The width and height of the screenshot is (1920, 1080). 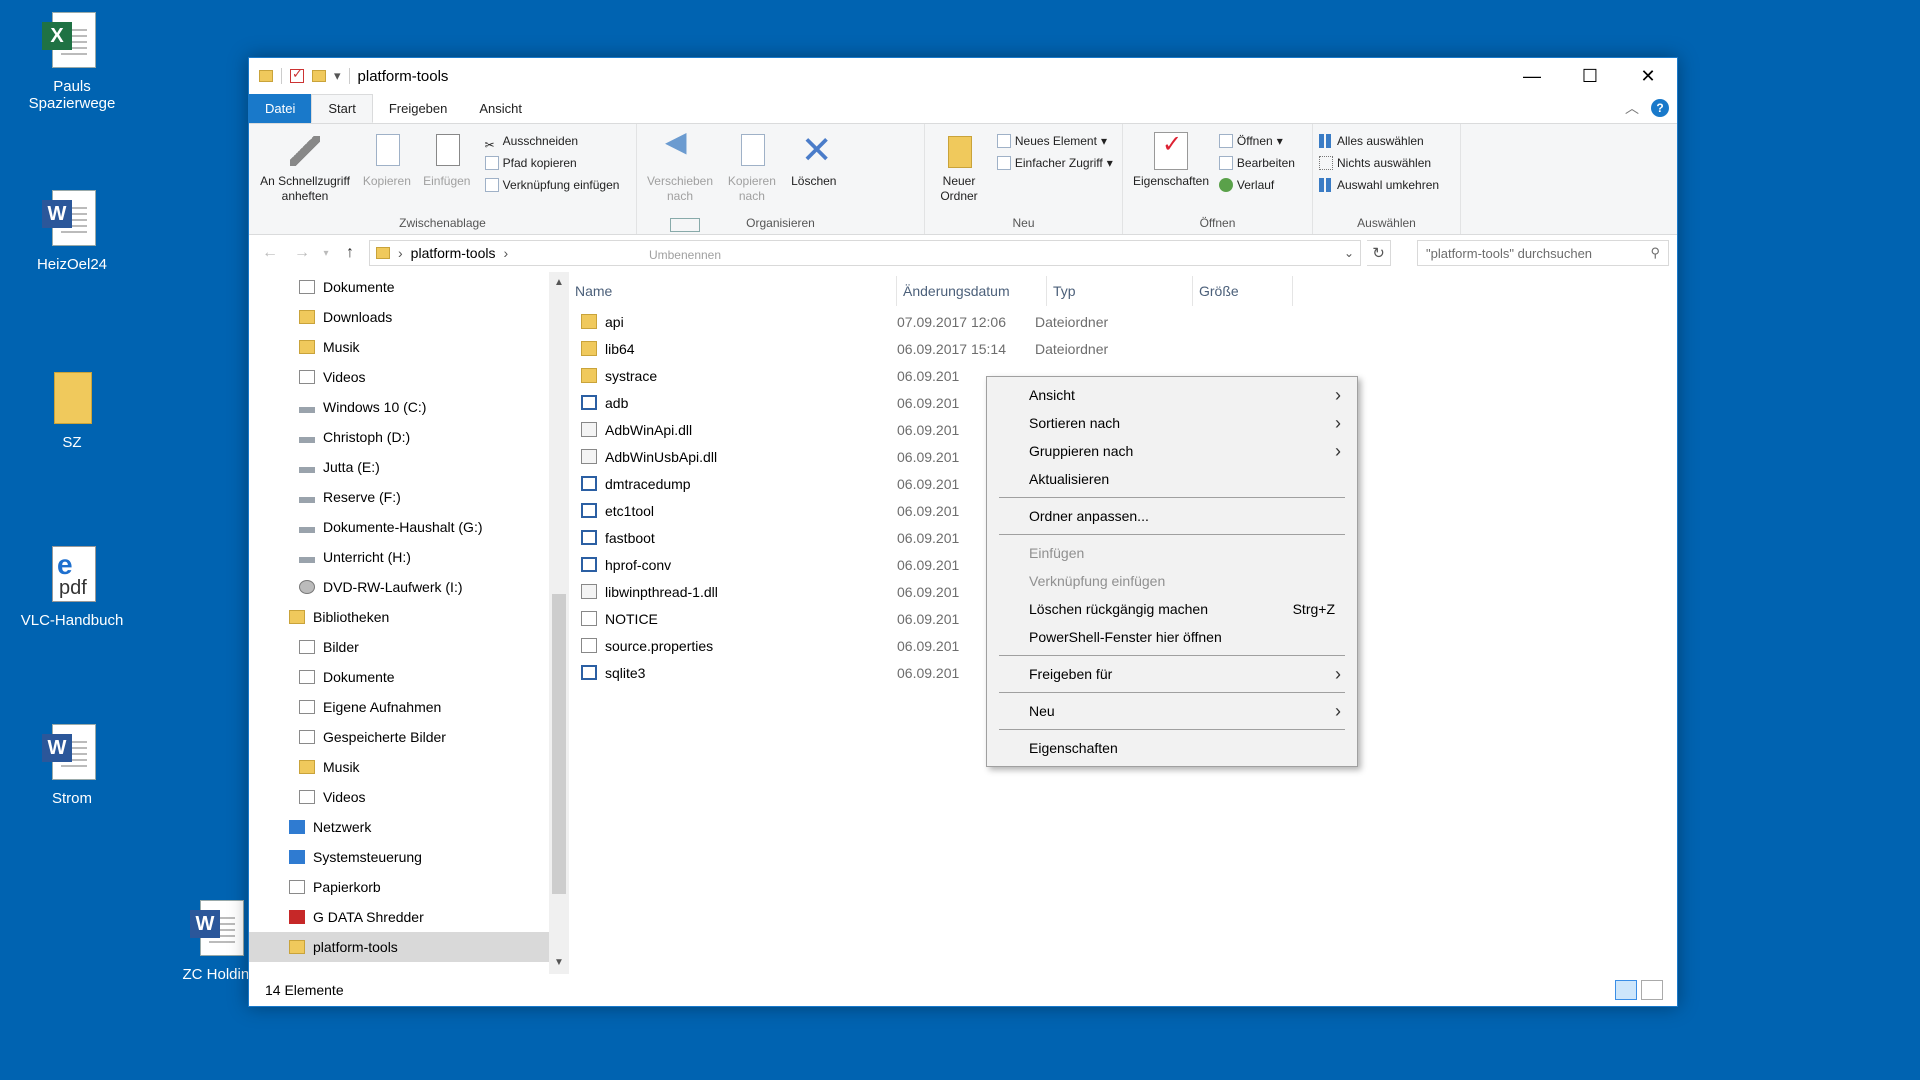 What do you see at coordinates (305, 167) in the screenshot?
I see `pin-quick-access-button: An Schnellzugriff anheften` at bounding box center [305, 167].